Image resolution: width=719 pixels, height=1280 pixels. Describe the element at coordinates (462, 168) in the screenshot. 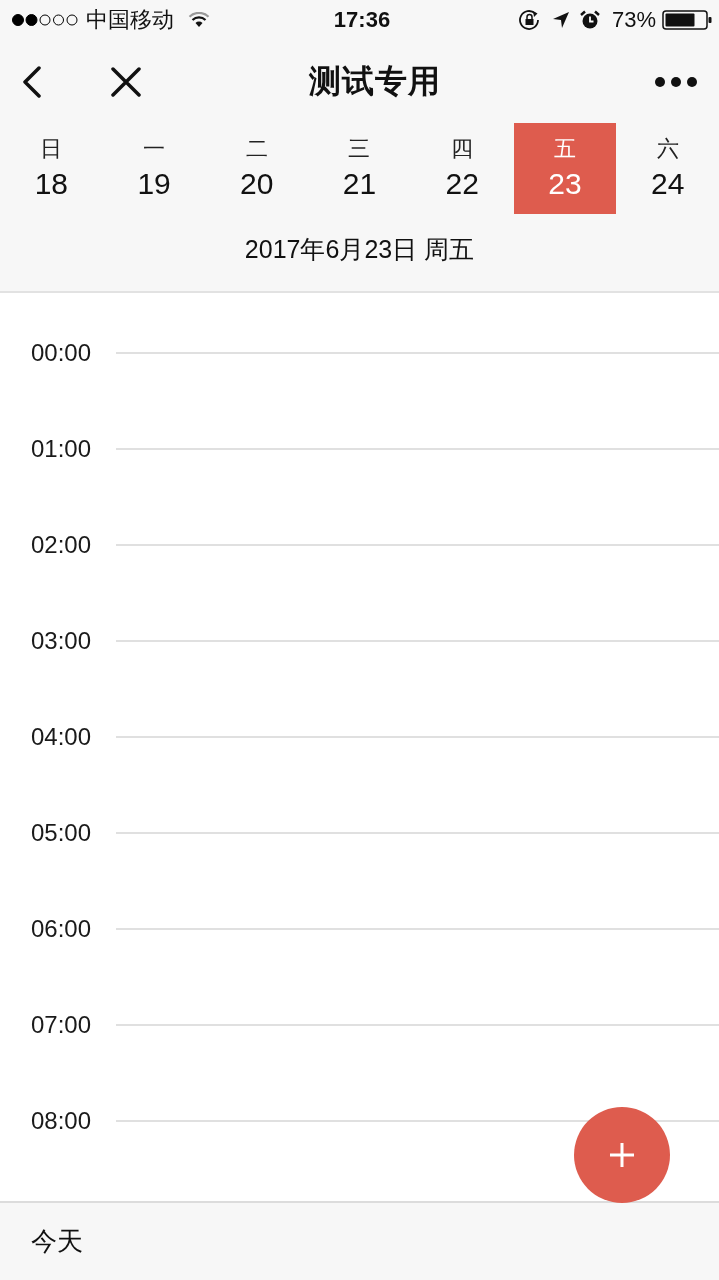

I see `day-tab: 四 22` at that location.